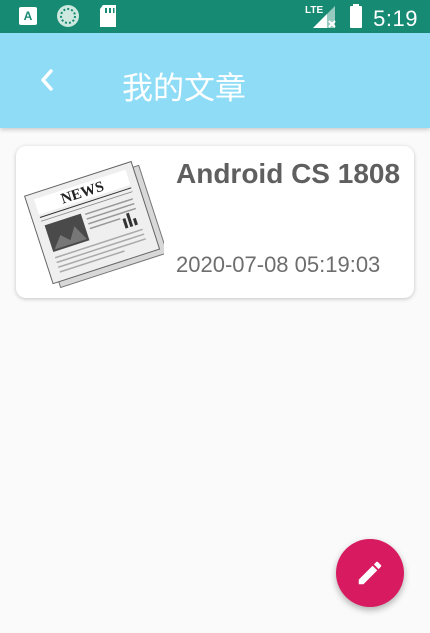 This screenshot has width=430, height=633. I want to click on status-right: LTE 5:19, so click(361, 18).